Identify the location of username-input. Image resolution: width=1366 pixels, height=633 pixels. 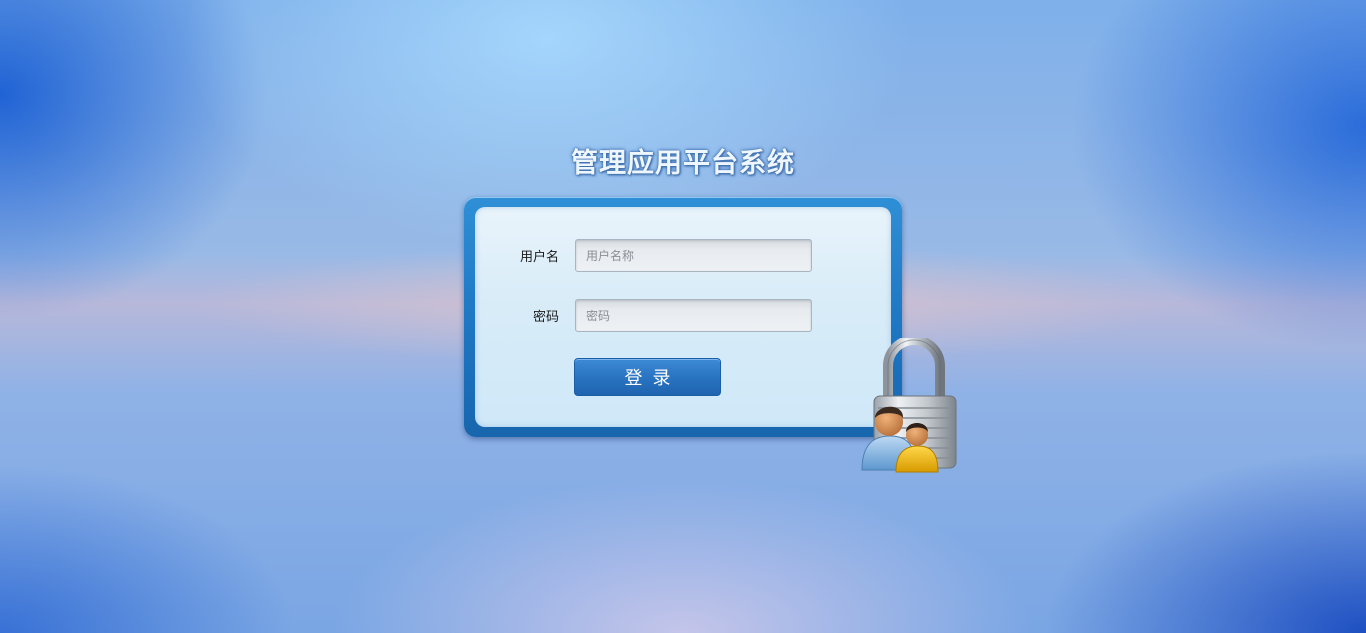
(693, 255).